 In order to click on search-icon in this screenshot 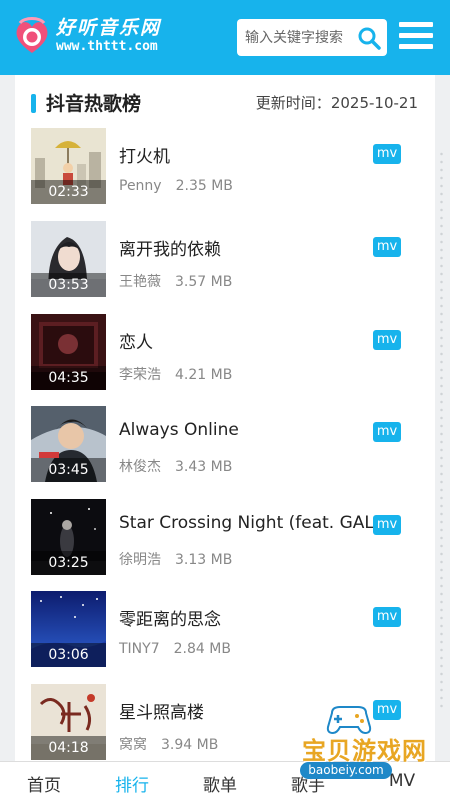, I will do `click(369, 38)`.